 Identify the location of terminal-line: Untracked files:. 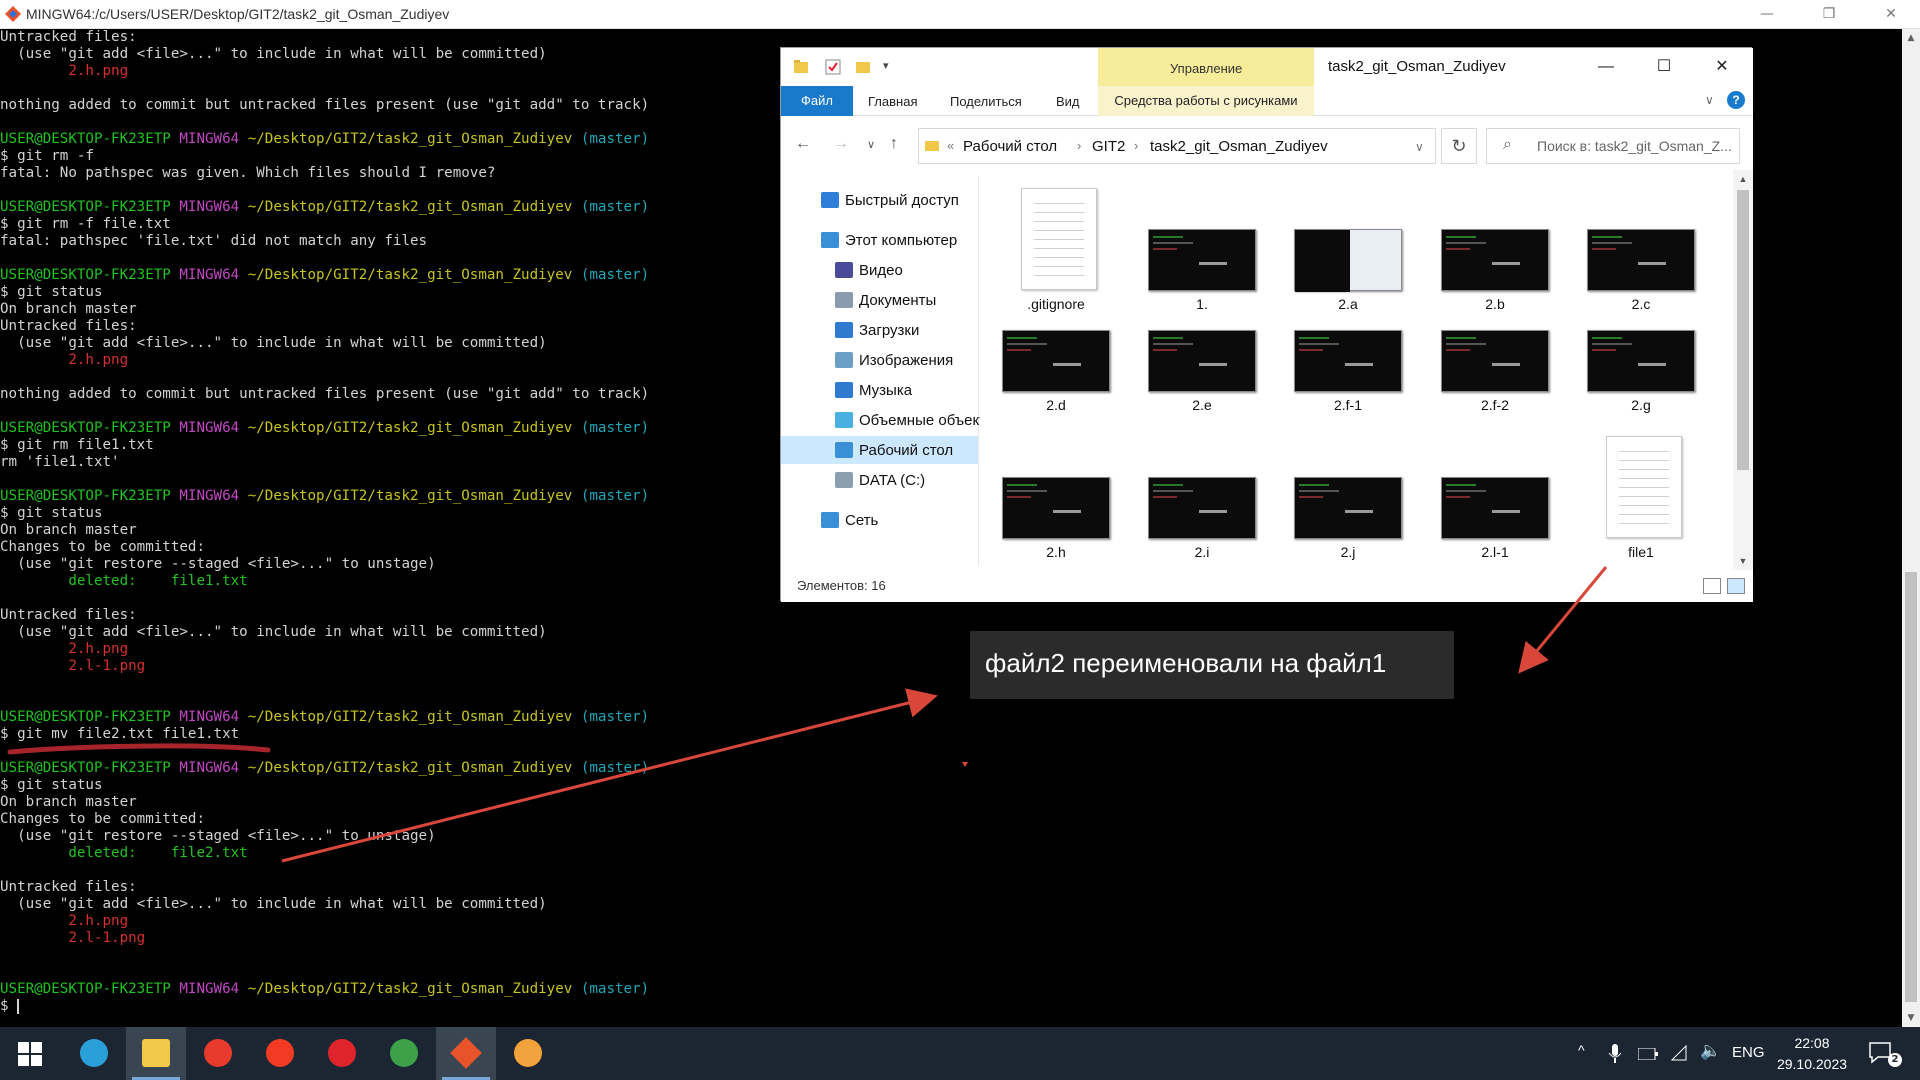
(68, 326).